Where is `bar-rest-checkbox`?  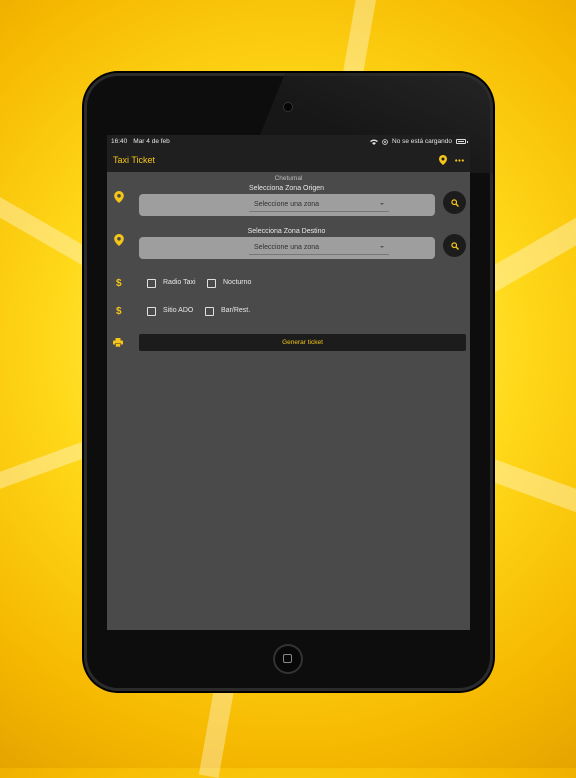
bar-rest-checkbox is located at coordinates (209, 311).